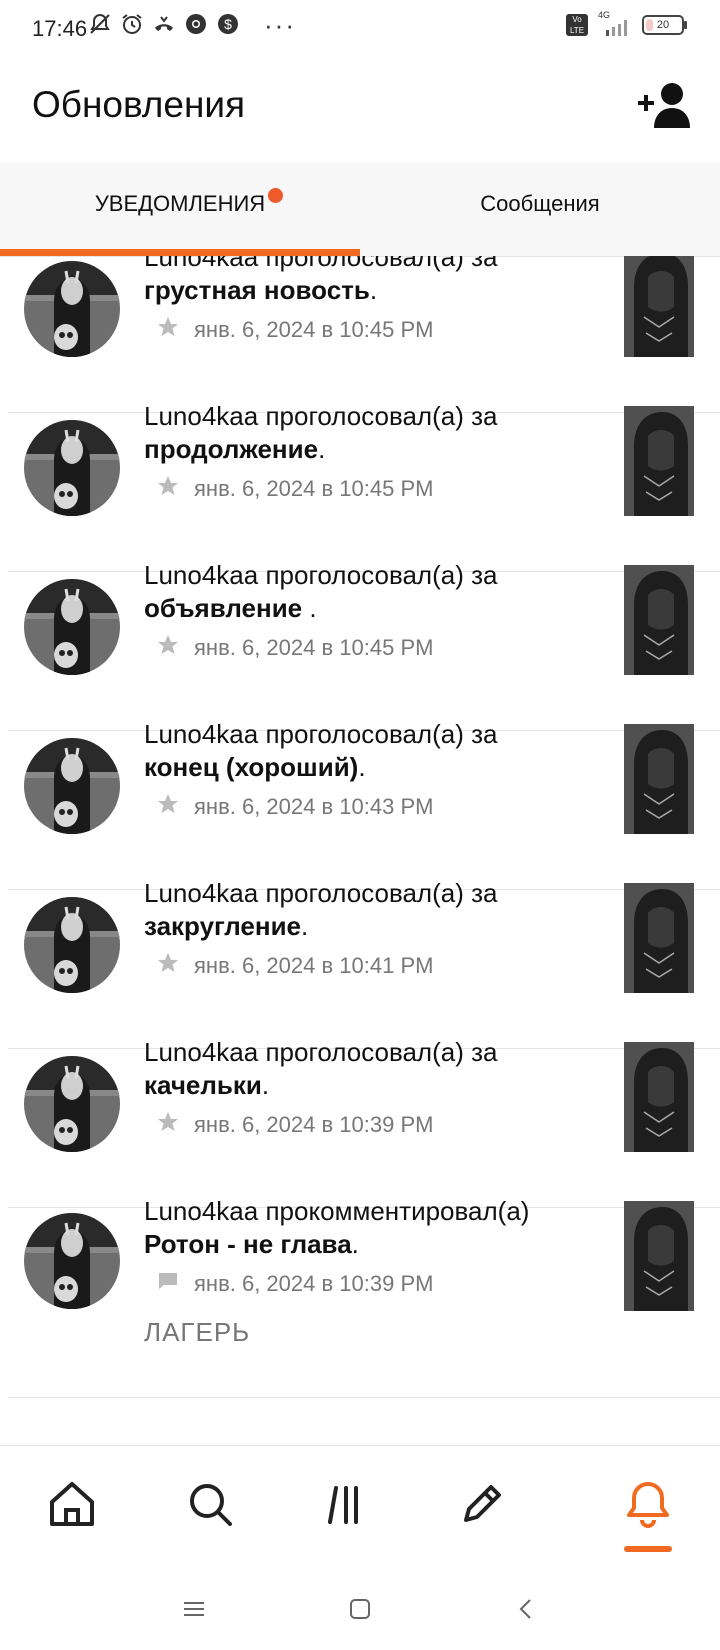 This screenshot has width=720, height=1650. Describe the element at coordinates (626, 23) in the screenshot. I see `status-right-icons: Vo LTE 4G 20` at that location.